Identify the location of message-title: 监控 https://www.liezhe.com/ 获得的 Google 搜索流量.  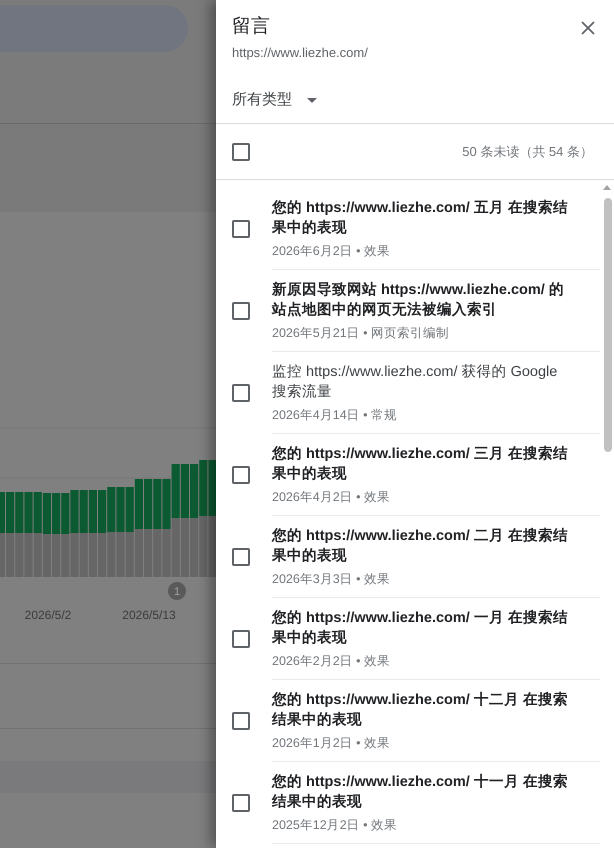
(422, 382).